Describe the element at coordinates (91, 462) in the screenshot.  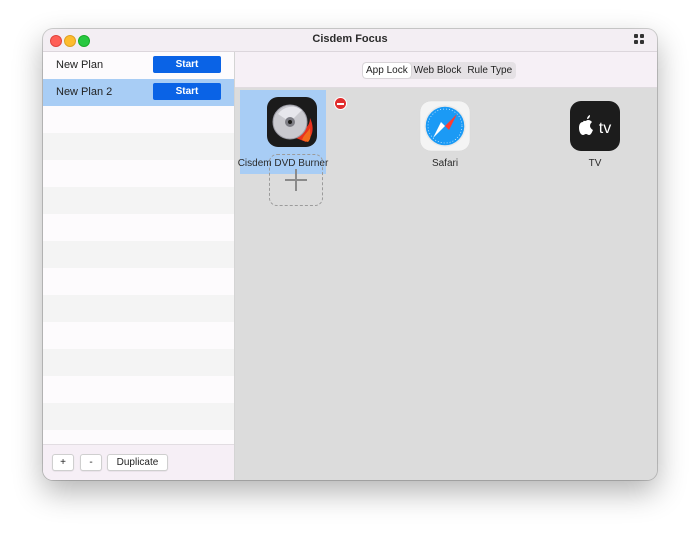
I see `remove-plan-button: -` at that location.